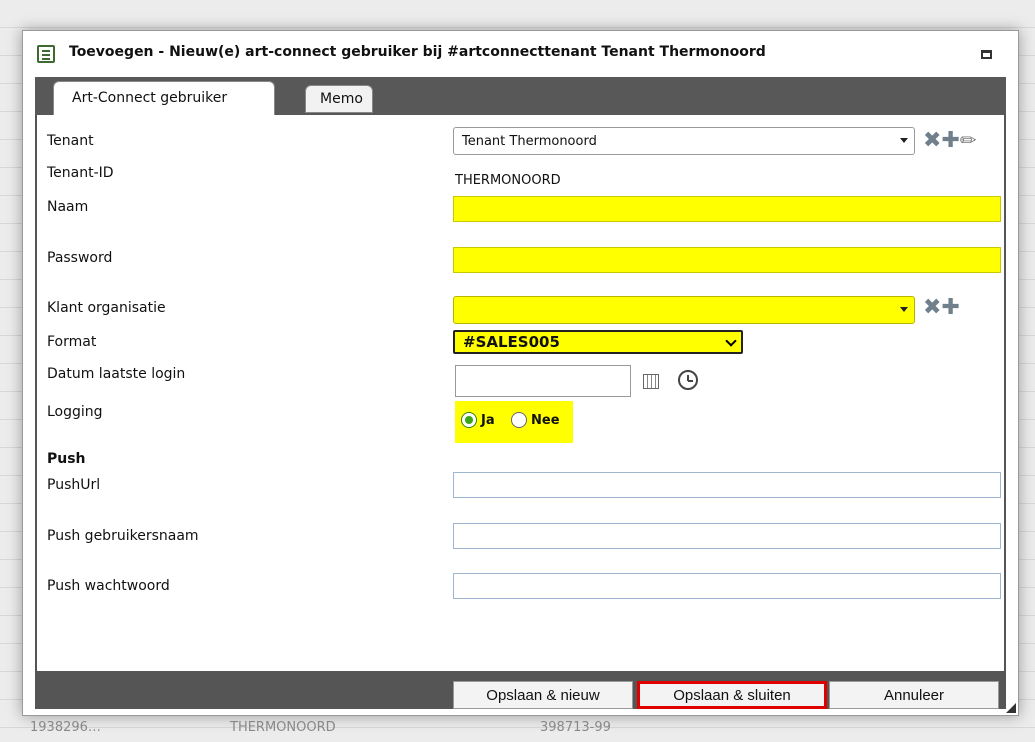 Image resolution: width=1035 pixels, height=742 pixels. I want to click on resize-grip-icon, so click(1011, 708).